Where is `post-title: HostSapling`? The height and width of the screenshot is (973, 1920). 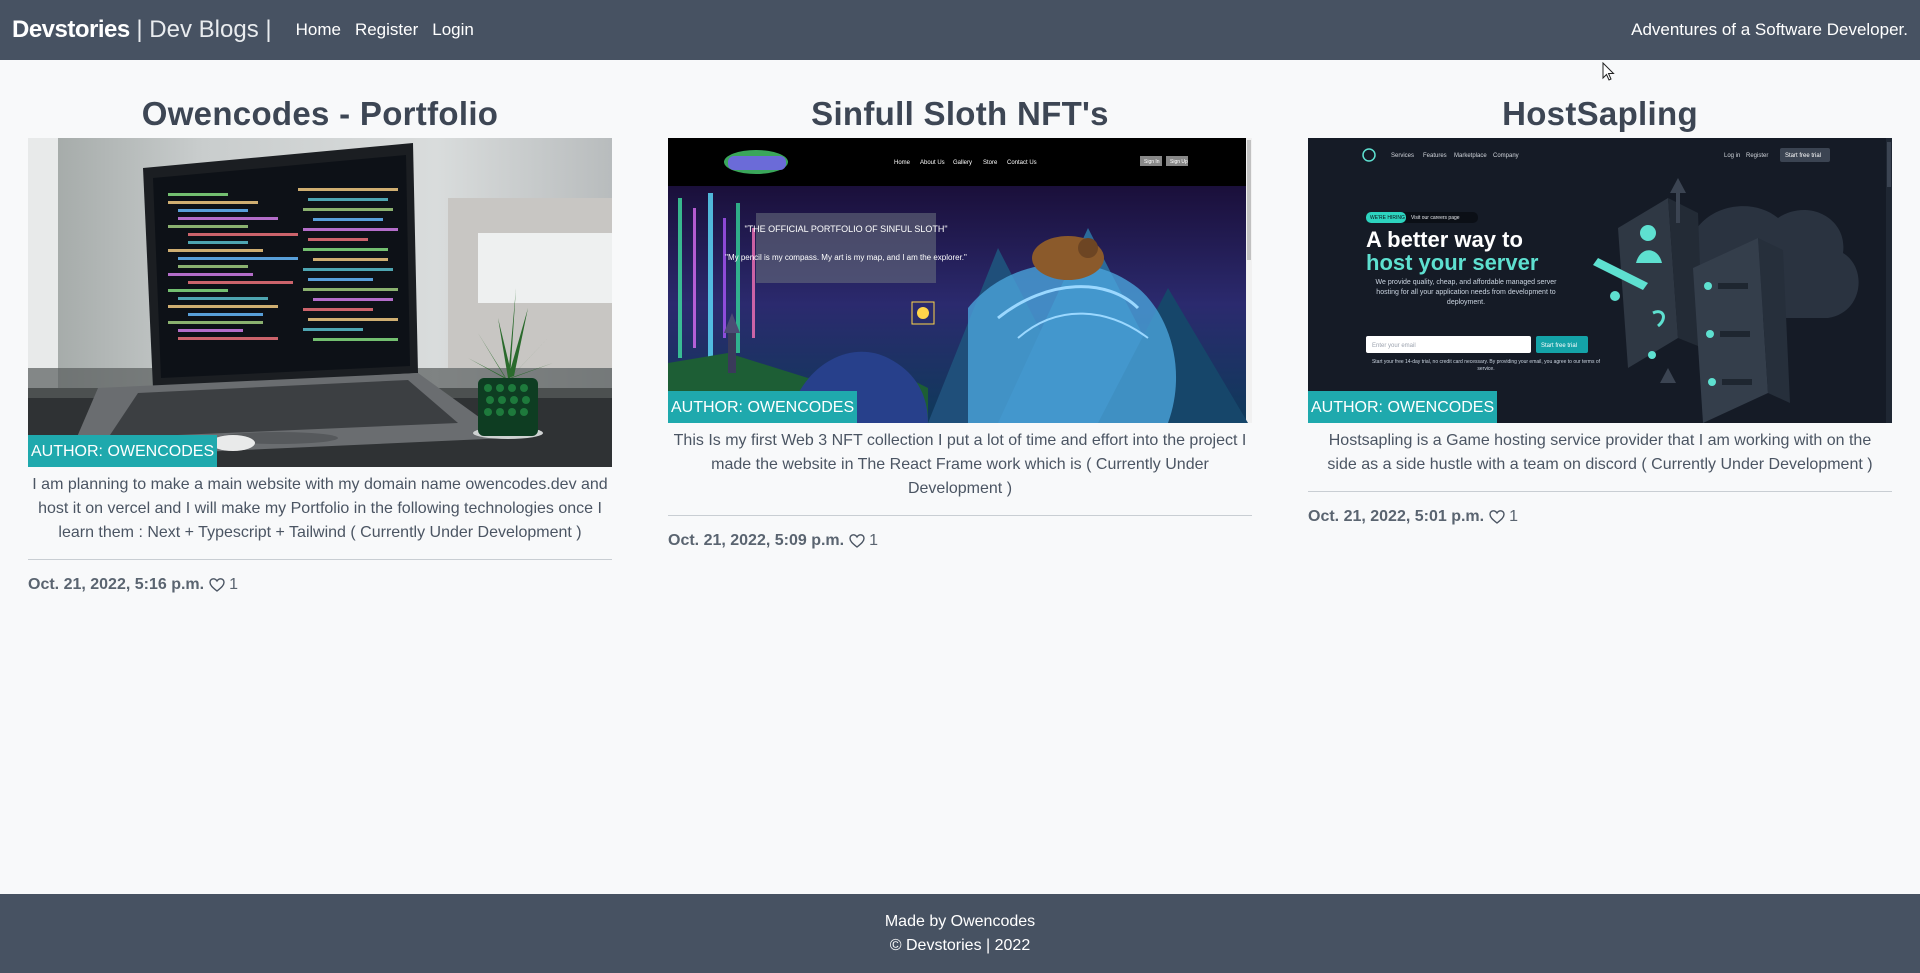 post-title: HostSapling is located at coordinates (1600, 114).